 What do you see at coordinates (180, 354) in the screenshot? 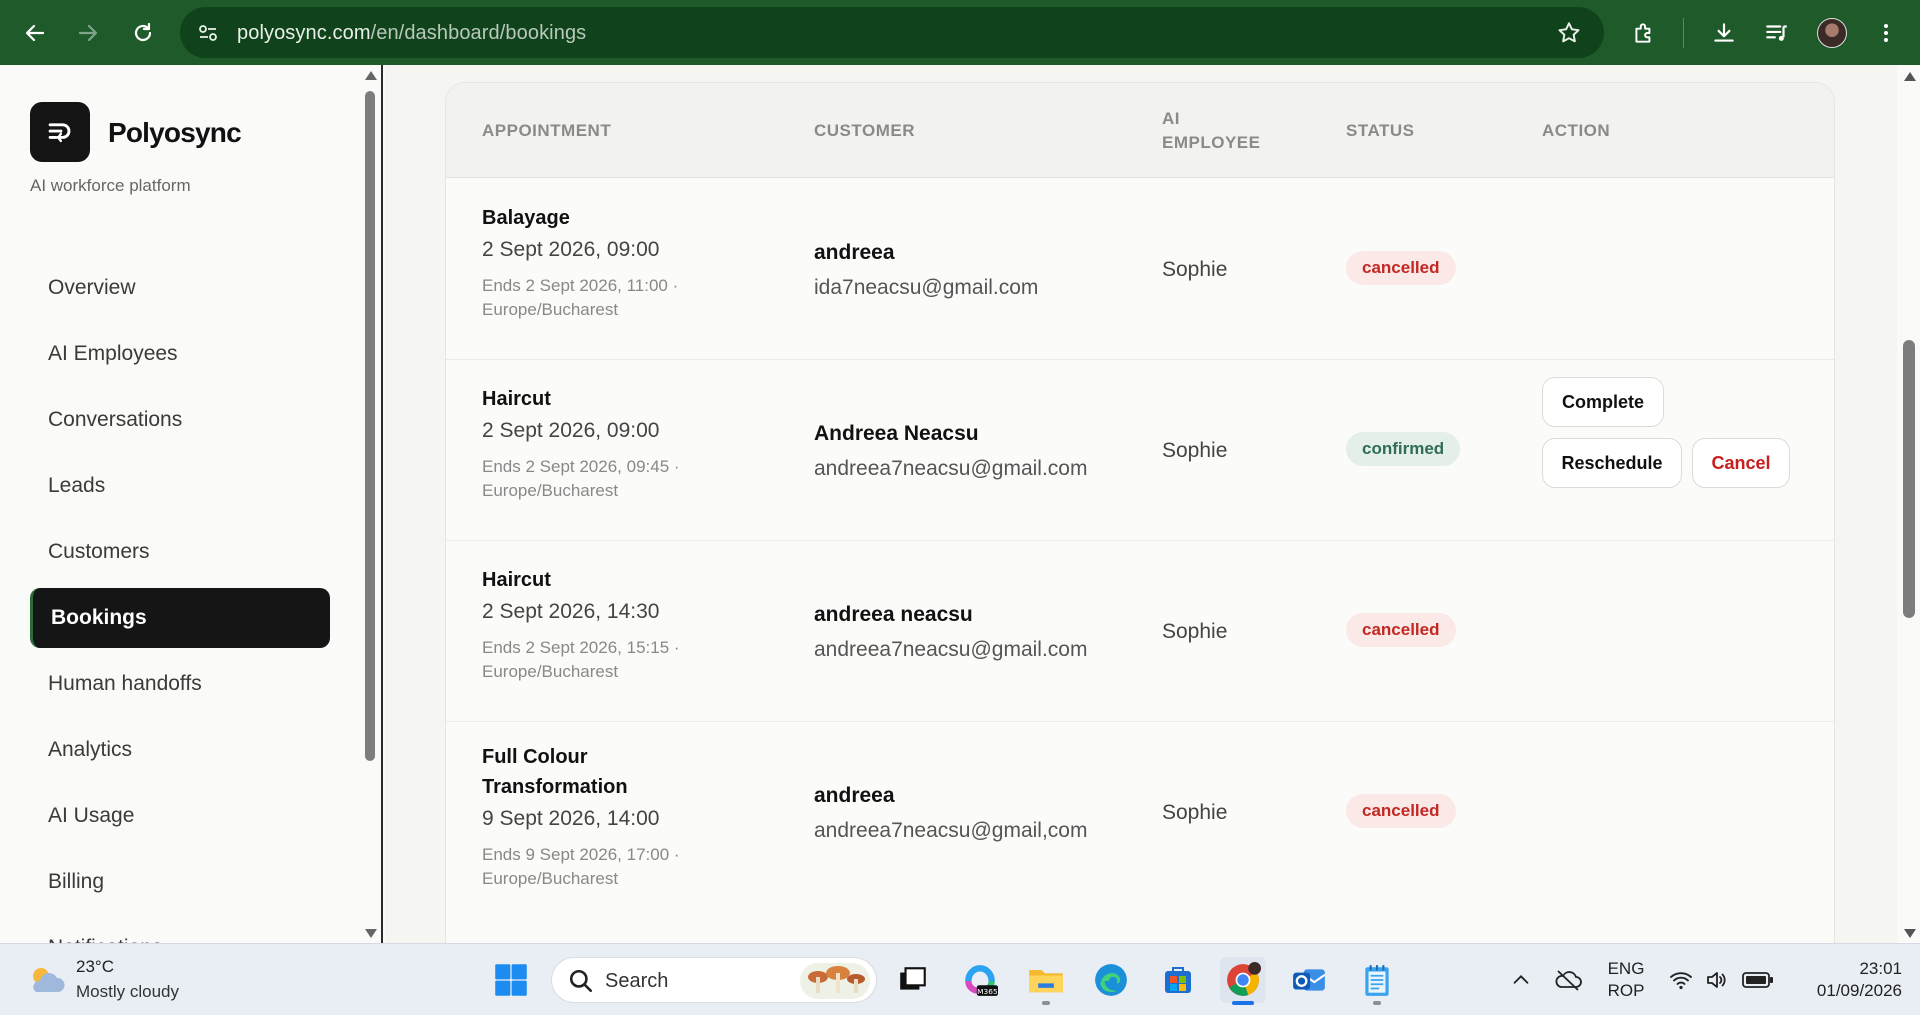
I see `sidebar-item-ai-employees: AI Employees` at bounding box center [180, 354].